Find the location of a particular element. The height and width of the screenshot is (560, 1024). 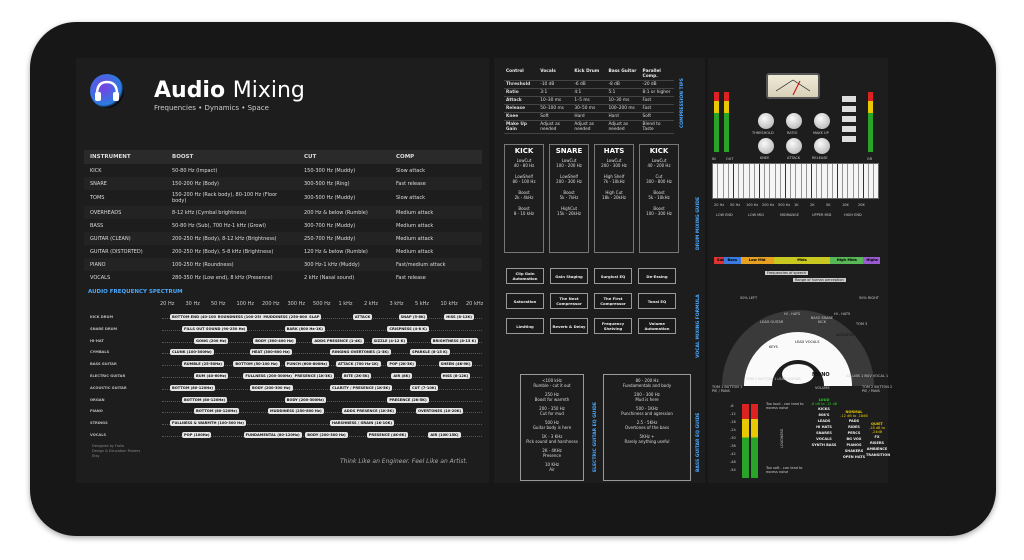

bass-guitar-title: BASS GUITAR EQ GUIDE is located at coordinates (698, 442).